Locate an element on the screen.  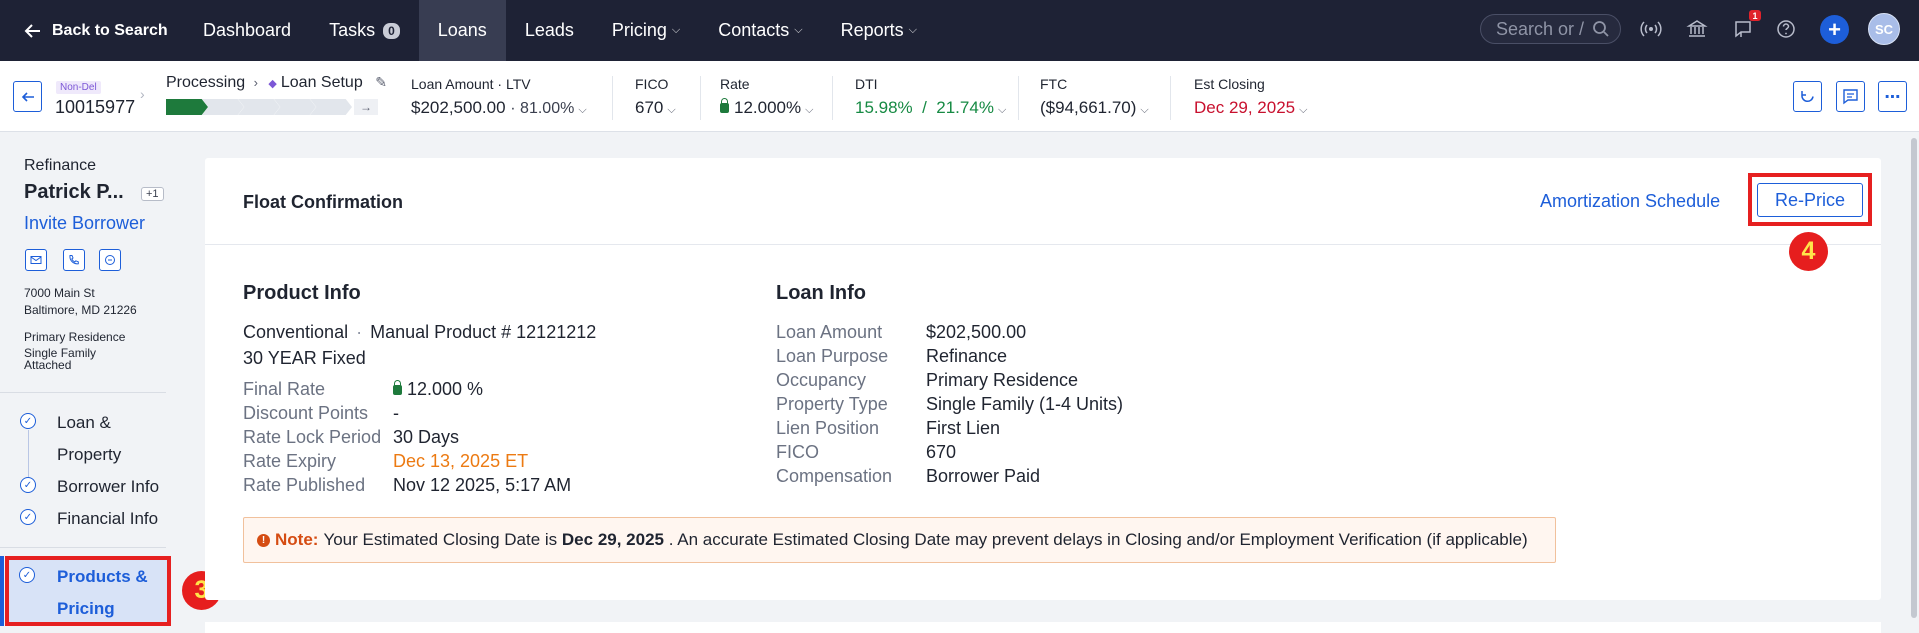
kv-value: 30 Days is located at coordinates (426, 437).